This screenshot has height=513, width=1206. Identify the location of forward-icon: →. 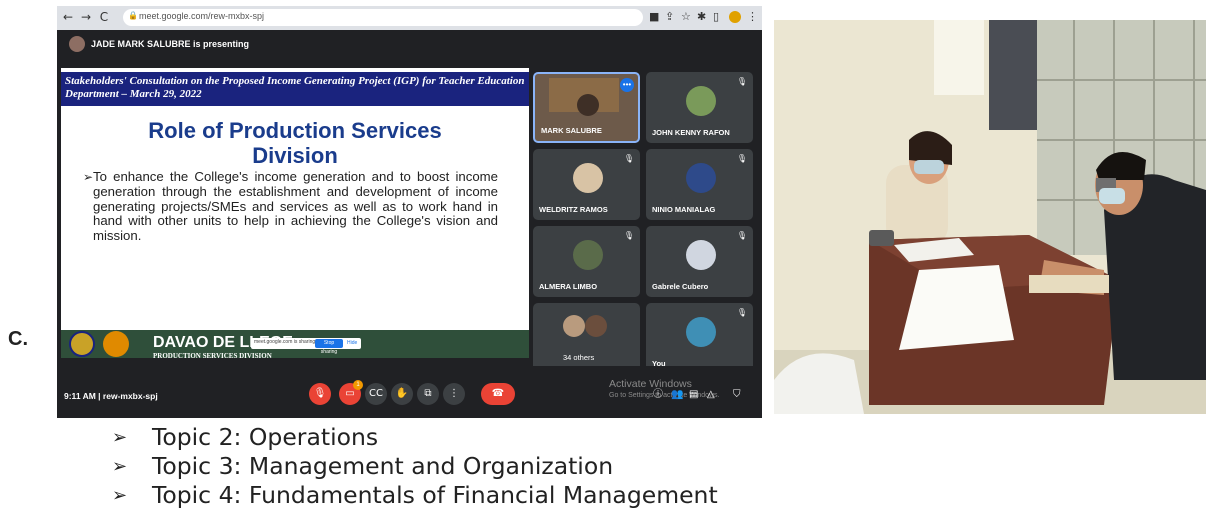
(86, 17).